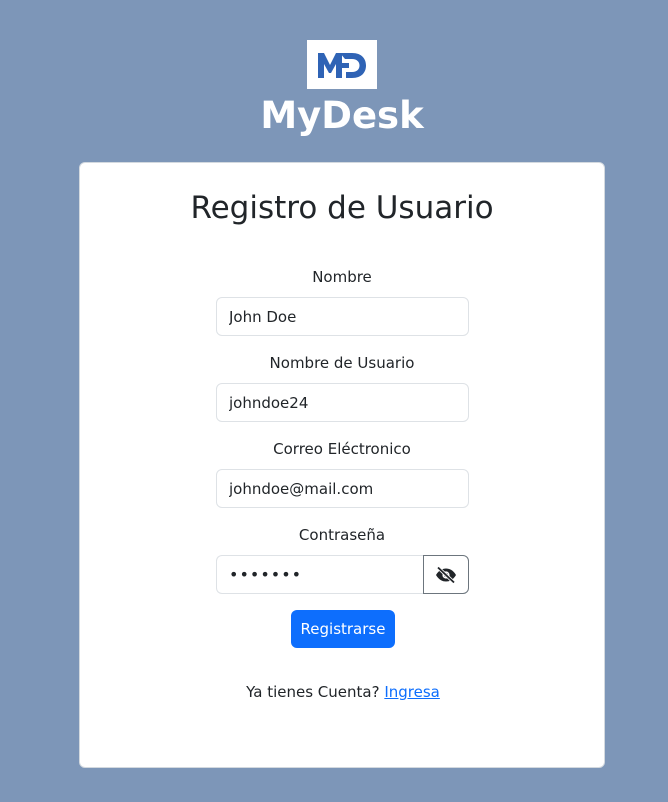 The width and height of the screenshot is (668, 802). What do you see at coordinates (342, 363) in the screenshot?
I see `username-label: Nombre de Usuario` at bounding box center [342, 363].